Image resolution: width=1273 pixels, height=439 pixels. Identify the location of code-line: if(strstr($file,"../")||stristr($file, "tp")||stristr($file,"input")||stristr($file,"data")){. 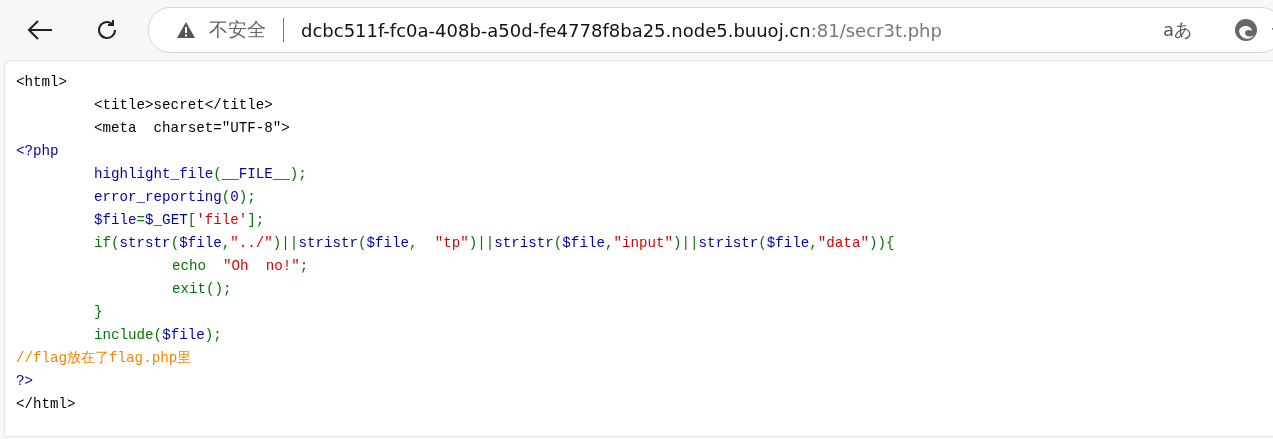
(494, 243).